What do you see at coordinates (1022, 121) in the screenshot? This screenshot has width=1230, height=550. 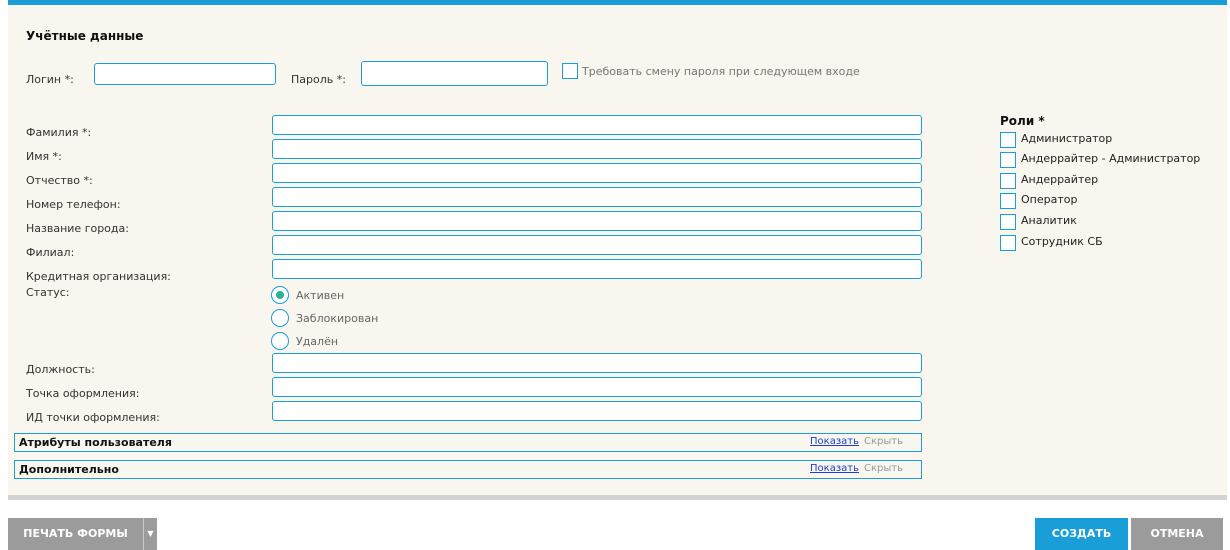 I see `roles-title: Роли *` at bounding box center [1022, 121].